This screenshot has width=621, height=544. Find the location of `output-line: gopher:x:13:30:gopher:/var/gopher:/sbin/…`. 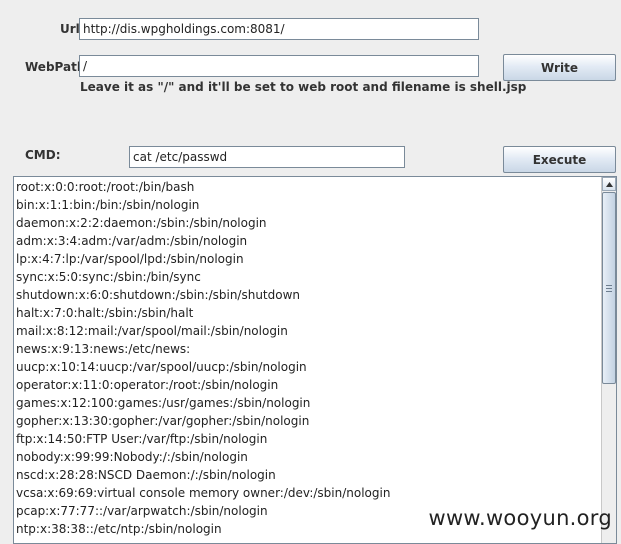

output-line: gopher:x:13:30:gopher:/var/gopher:/sbin/… is located at coordinates (163, 421).